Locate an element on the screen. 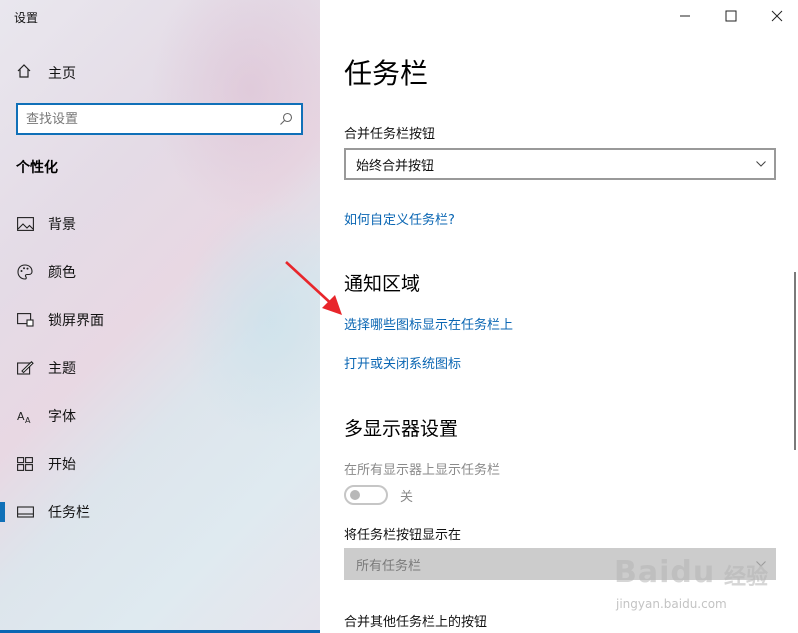  active-indicator is located at coordinates (2, 512).